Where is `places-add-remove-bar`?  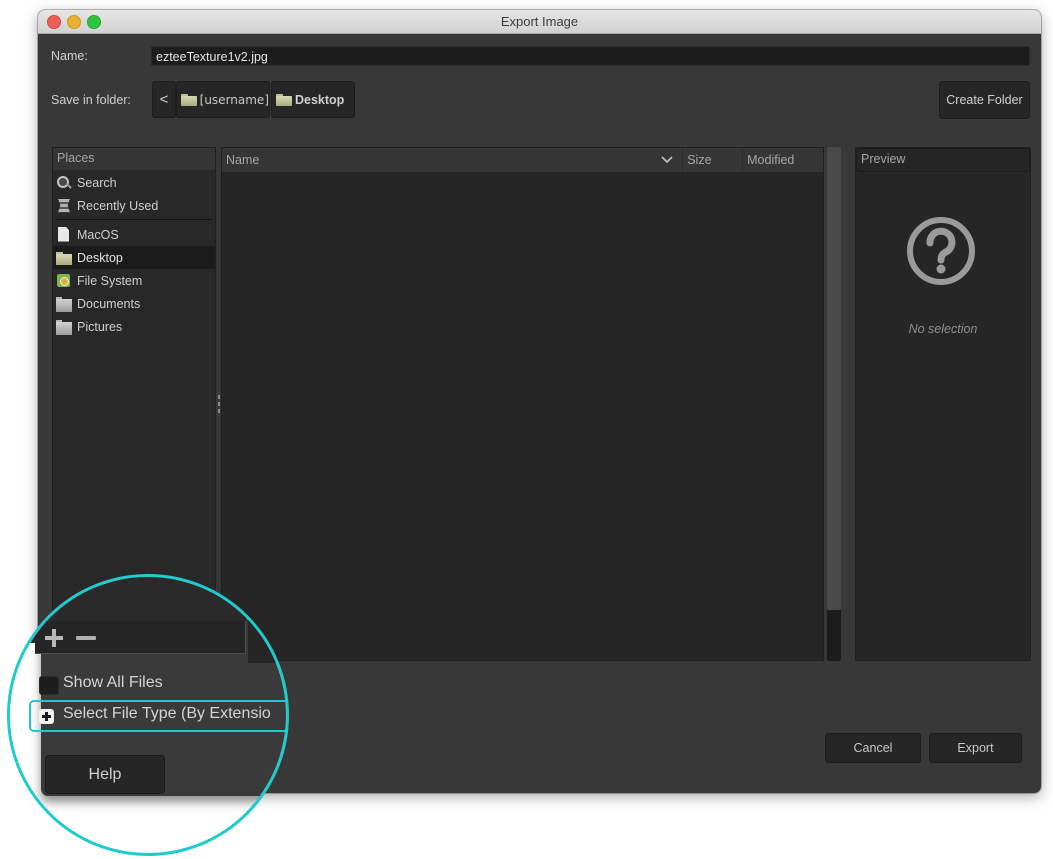
places-add-remove-bar is located at coordinates (140, 637).